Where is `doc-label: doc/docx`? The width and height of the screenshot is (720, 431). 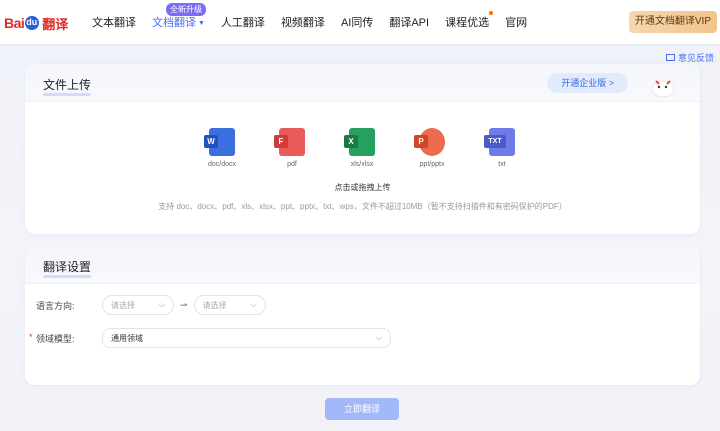
doc-label: doc/docx is located at coordinates (222, 164).